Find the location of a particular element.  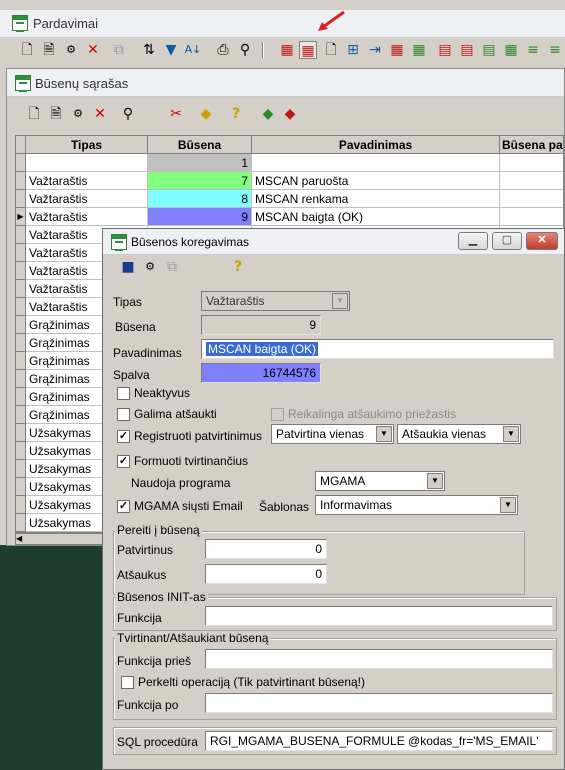

row-indicator: ▶ is located at coordinates (21, 217).